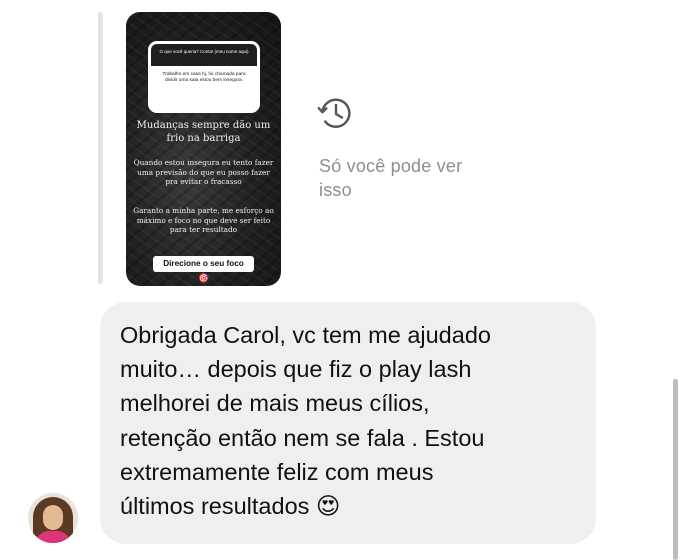 Image resolution: width=683 pixels, height=560 pixels. Describe the element at coordinates (334, 113) in the screenshot. I see `history-icon` at that location.